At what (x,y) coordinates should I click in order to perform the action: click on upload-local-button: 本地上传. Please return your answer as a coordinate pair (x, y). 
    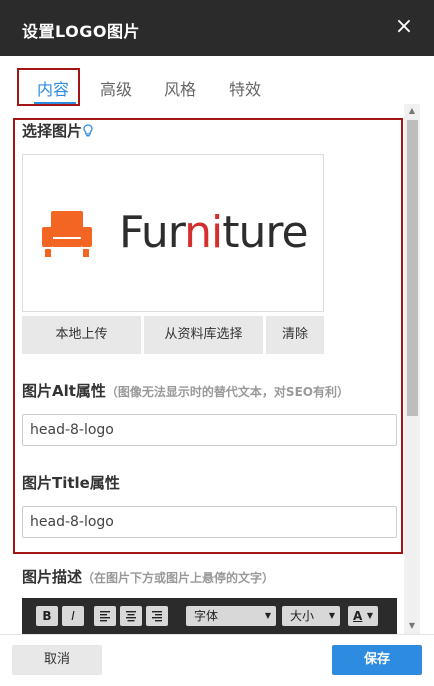
    Looking at the image, I should click on (81, 335).